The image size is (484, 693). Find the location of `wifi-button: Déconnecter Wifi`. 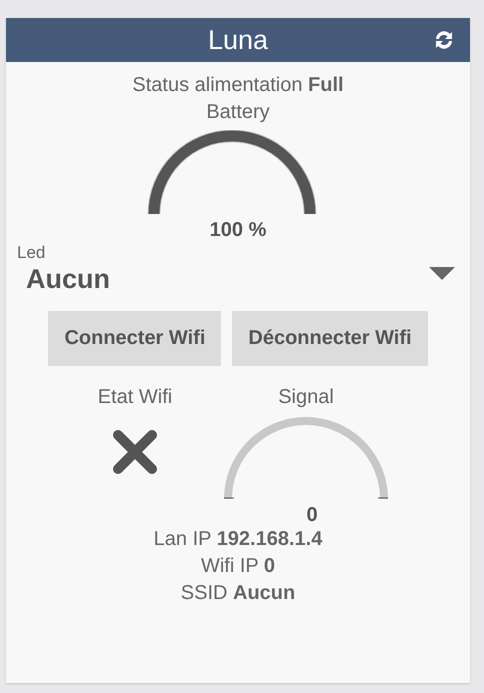

wifi-button: Déconnecter Wifi is located at coordinates (330, 338).